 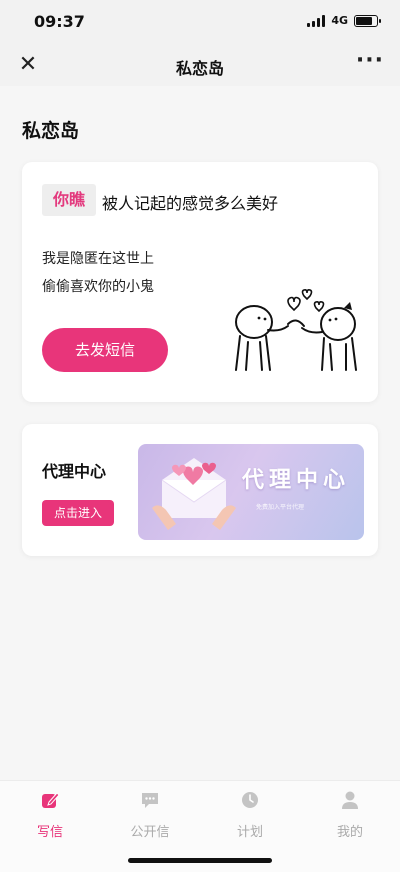 I want to click on signal-icon, so click(x=316, y=20).